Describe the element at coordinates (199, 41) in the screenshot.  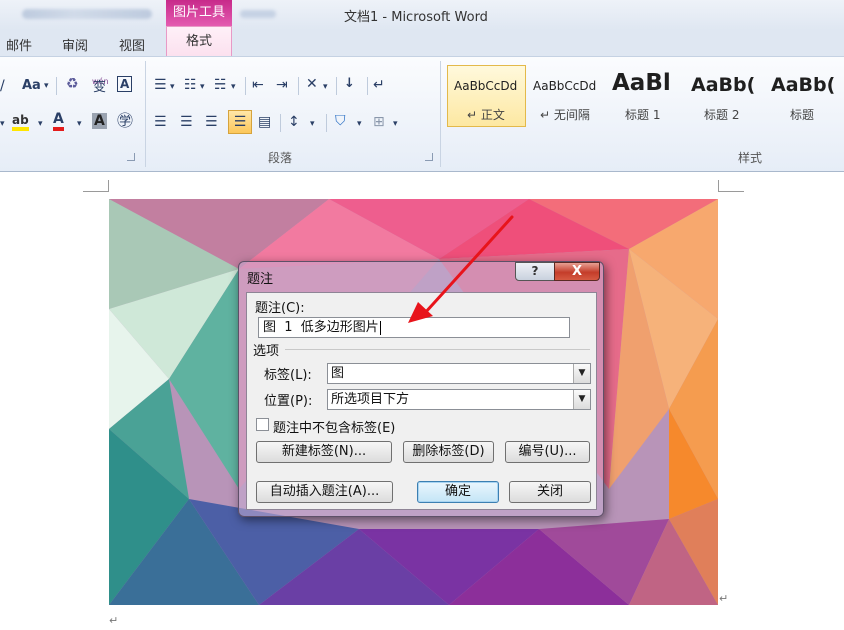
I see `tab-format: 格式` at that location.